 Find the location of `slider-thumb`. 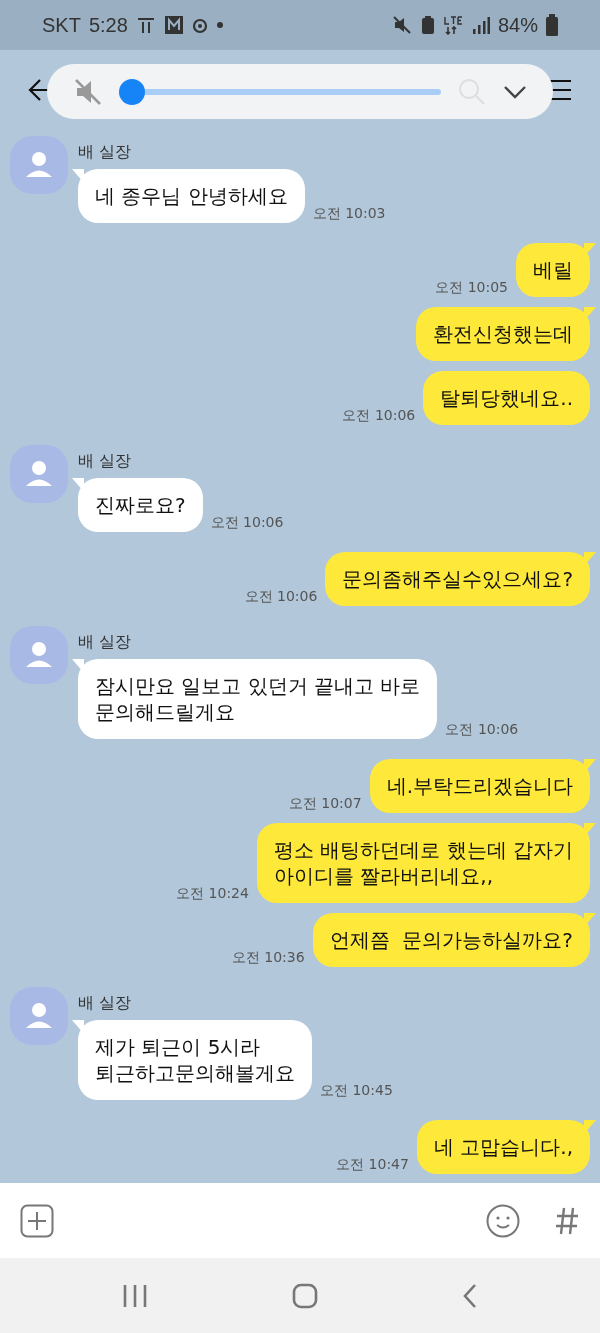

slider-thumb is located at coordinates (132, 91).